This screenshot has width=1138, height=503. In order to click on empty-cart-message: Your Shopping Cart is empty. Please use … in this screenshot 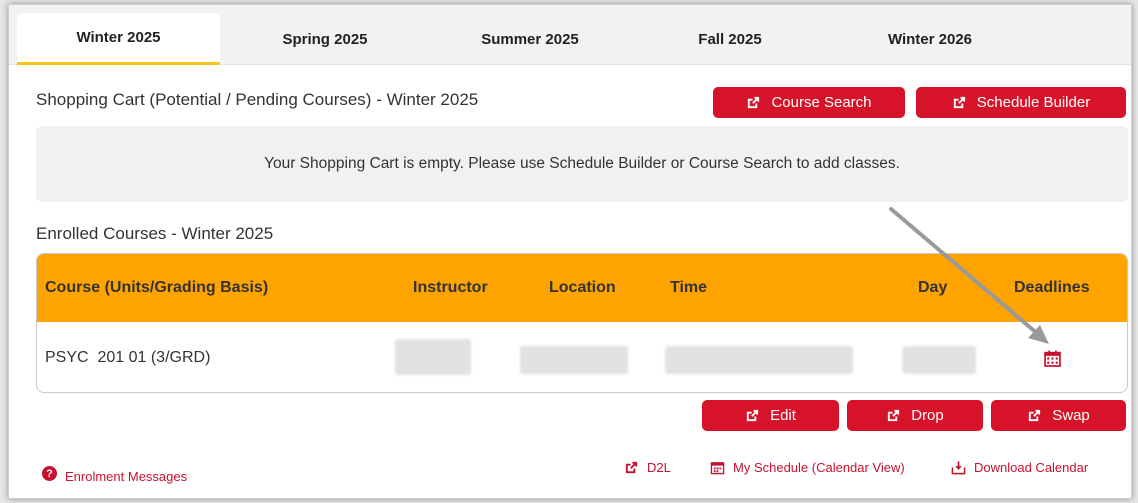, I will do `click(582, 164)`.